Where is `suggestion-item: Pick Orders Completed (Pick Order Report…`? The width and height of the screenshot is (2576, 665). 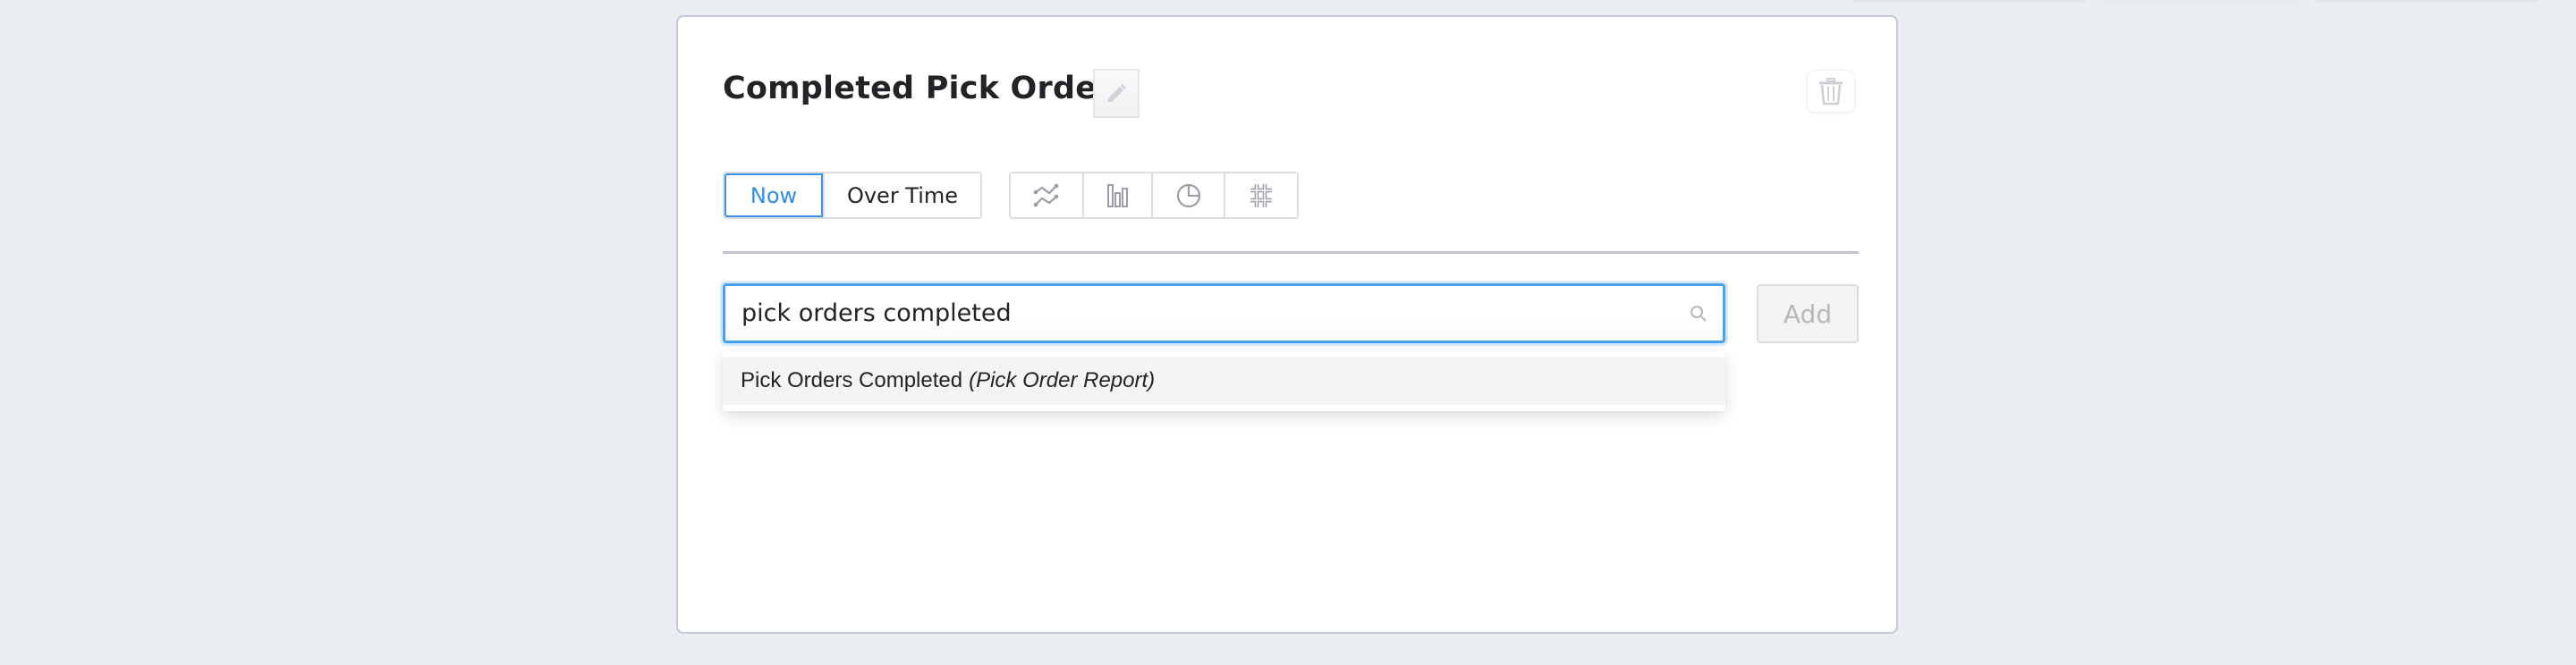
suggestion-item: Pick Orders Completed (Pick Order Report… is located at coordinates (1224, 381).